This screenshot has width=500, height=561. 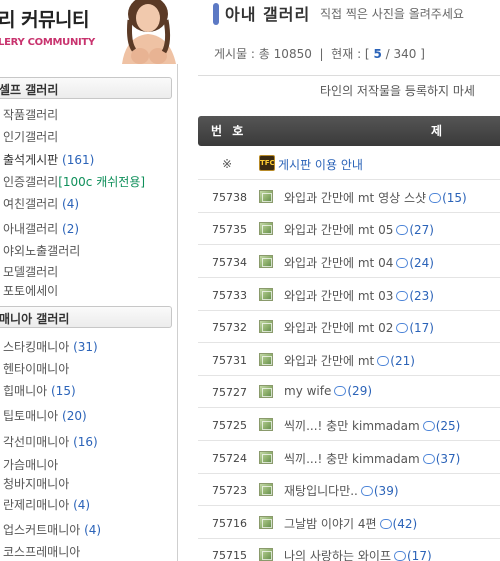 I want to click on table-row: 75716 그날밤 이야기 4편 (42), so click(x=349, y=523).